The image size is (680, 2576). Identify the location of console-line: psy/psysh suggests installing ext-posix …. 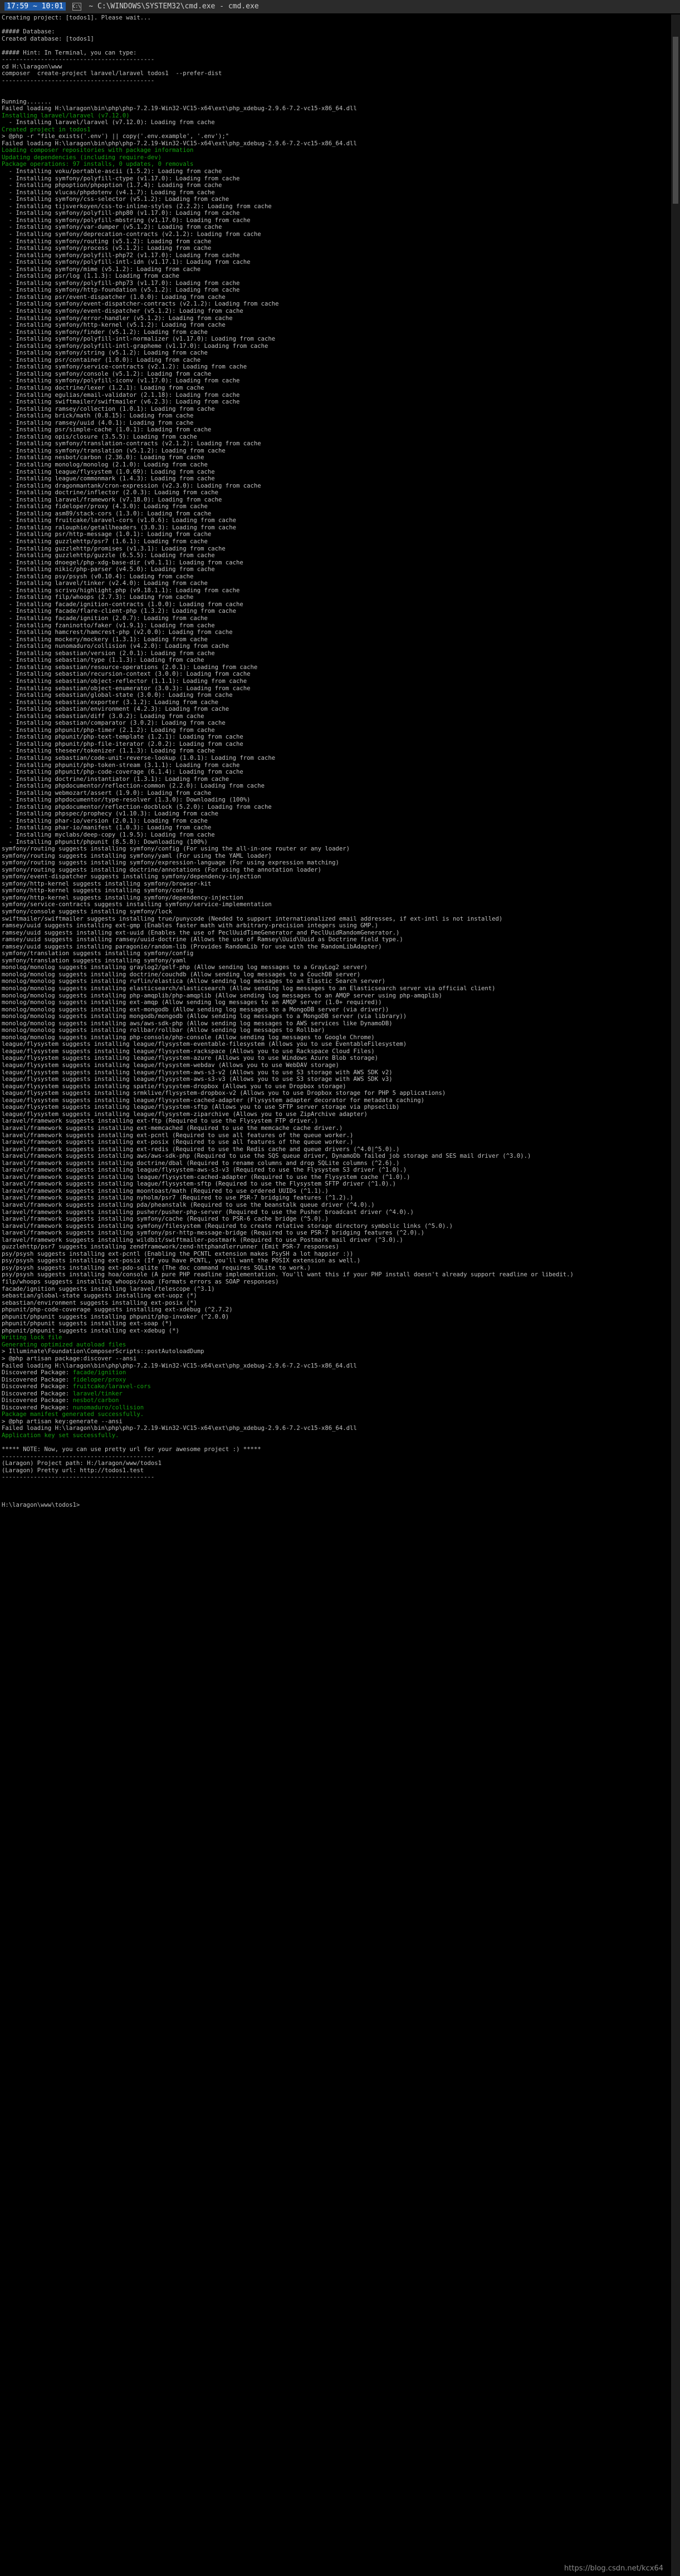
(182, 1261).